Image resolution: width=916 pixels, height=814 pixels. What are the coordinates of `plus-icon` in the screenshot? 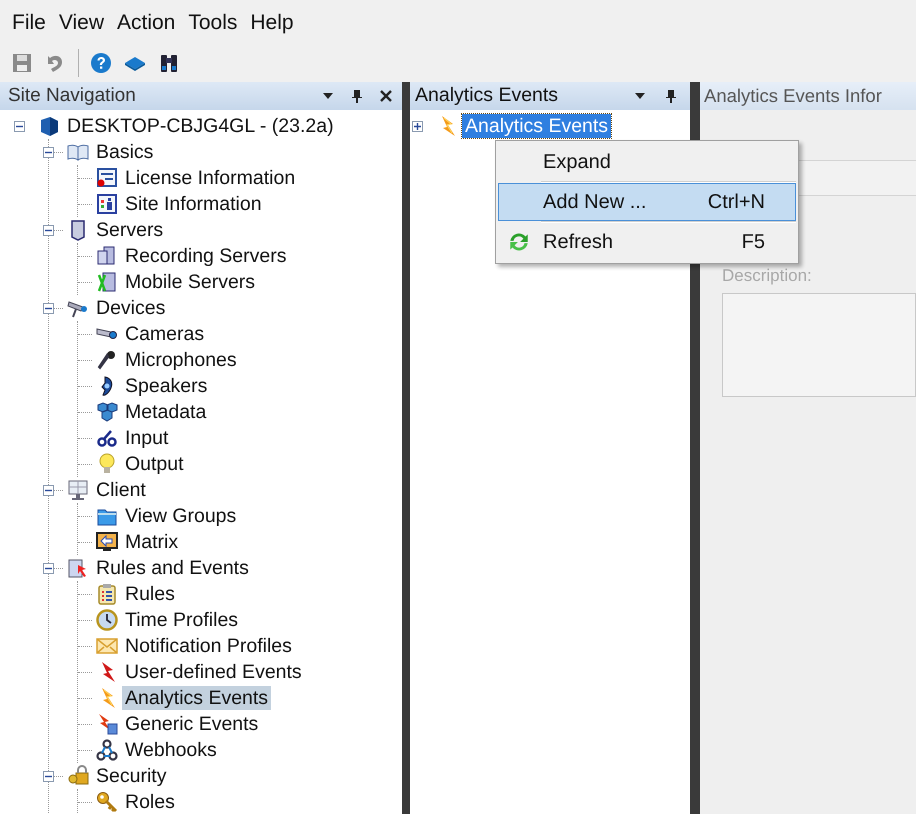 It's located at (417, 126).